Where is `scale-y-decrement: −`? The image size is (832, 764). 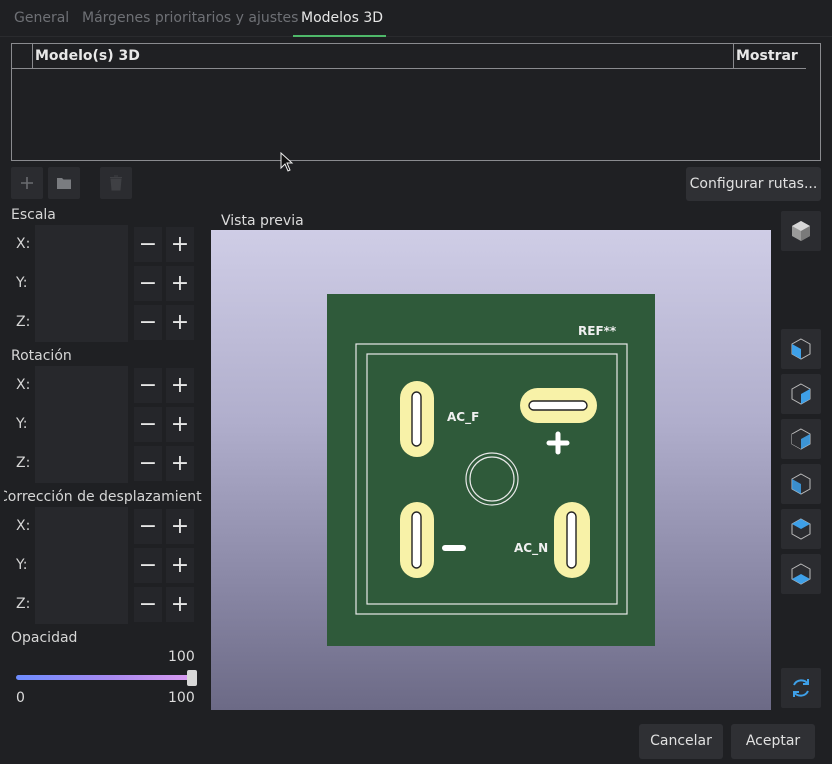 scale-y-decrement: − is located at coordinates (148, 283).